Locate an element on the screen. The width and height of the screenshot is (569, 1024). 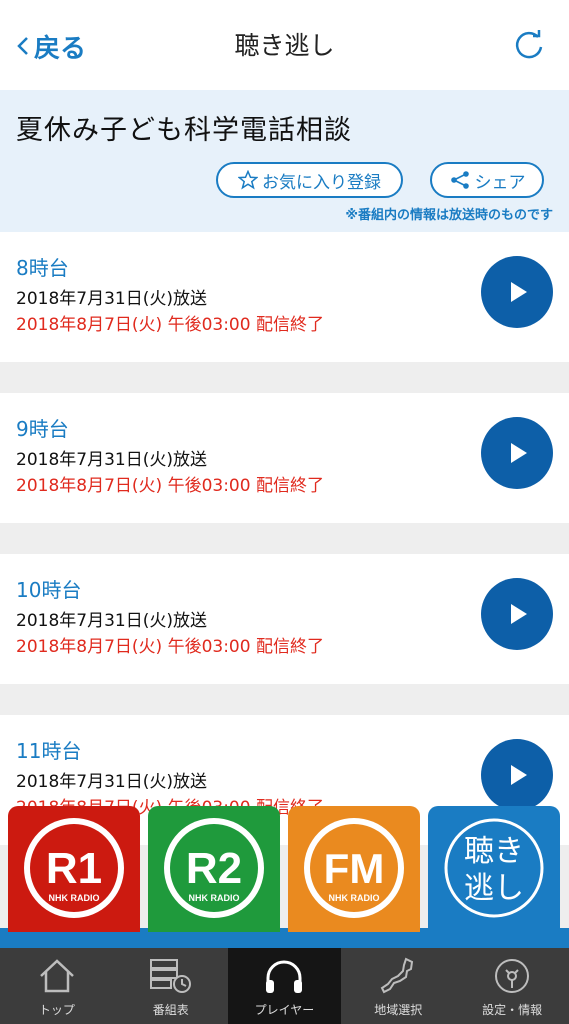
station-r2-button: R2 NHK RADIO is located at coordinates (214, 869).